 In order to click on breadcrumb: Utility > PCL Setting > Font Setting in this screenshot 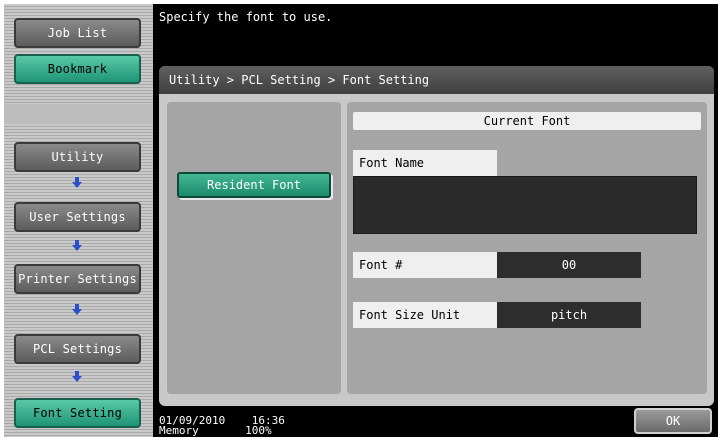, I will do `click(436, 80)`.